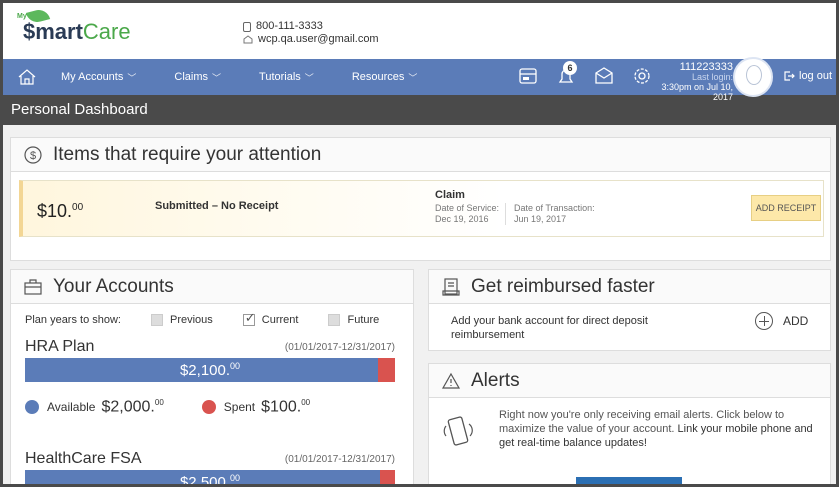  I want to click on checkbox-future, so click(334, 320).